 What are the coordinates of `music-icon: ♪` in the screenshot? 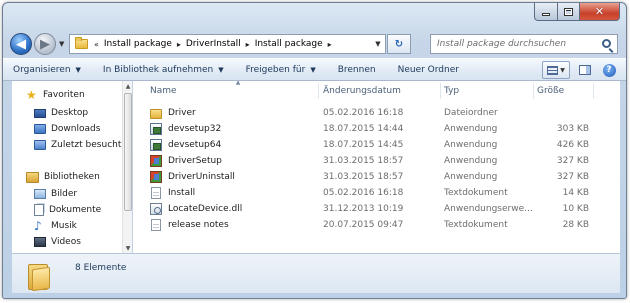 It's located at (38, 226).